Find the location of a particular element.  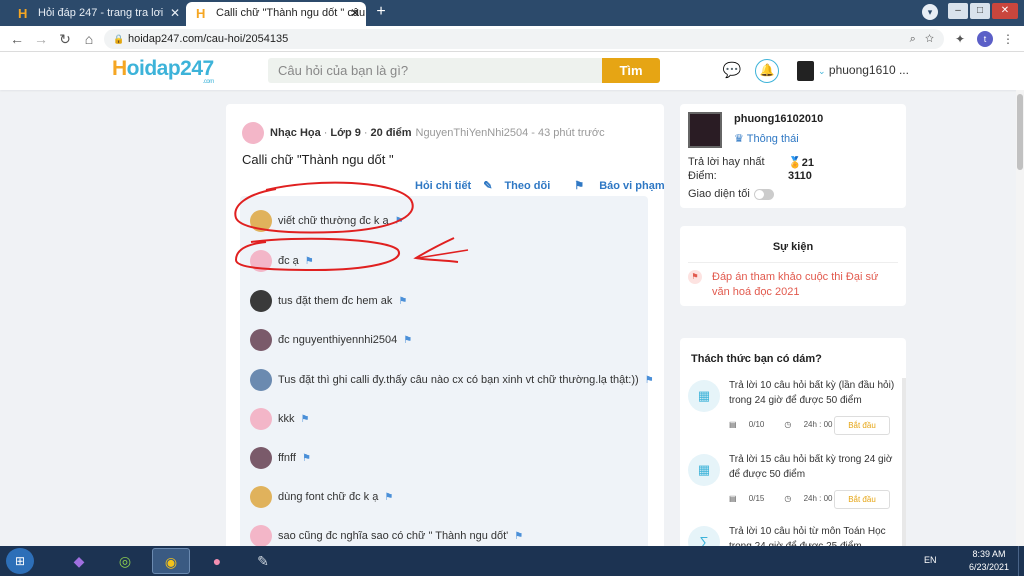

comment-item: viết chữ thường đc k ạ ⚑ is located at coordinates (327, 221).